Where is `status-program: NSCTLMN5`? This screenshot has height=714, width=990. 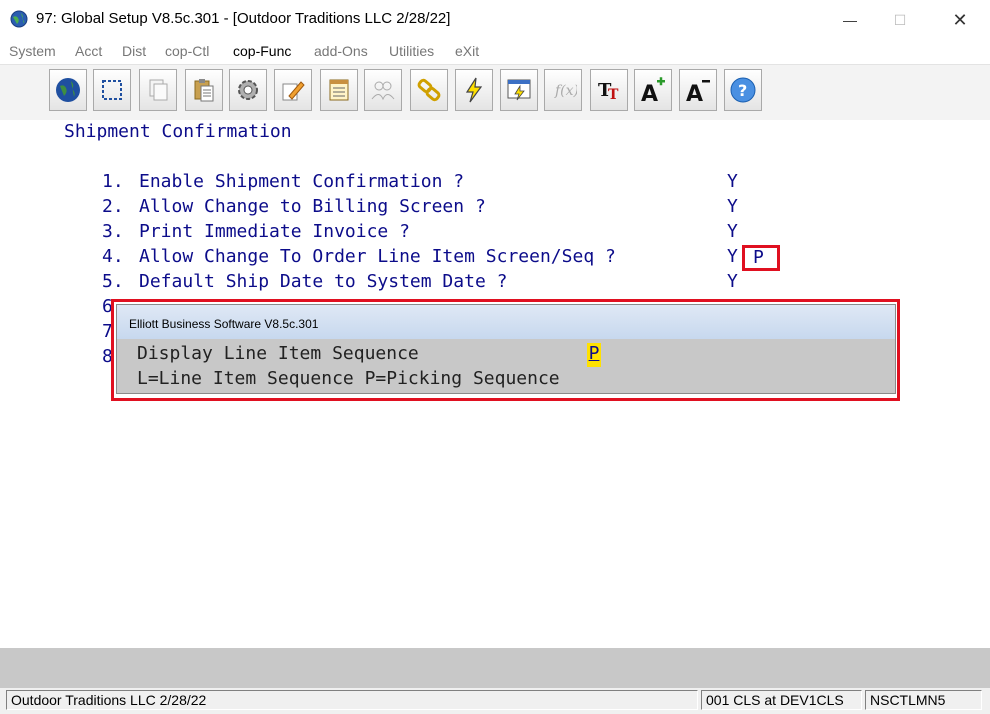 status-program: NSCTLMN5 is located at coordinates (923, 700).